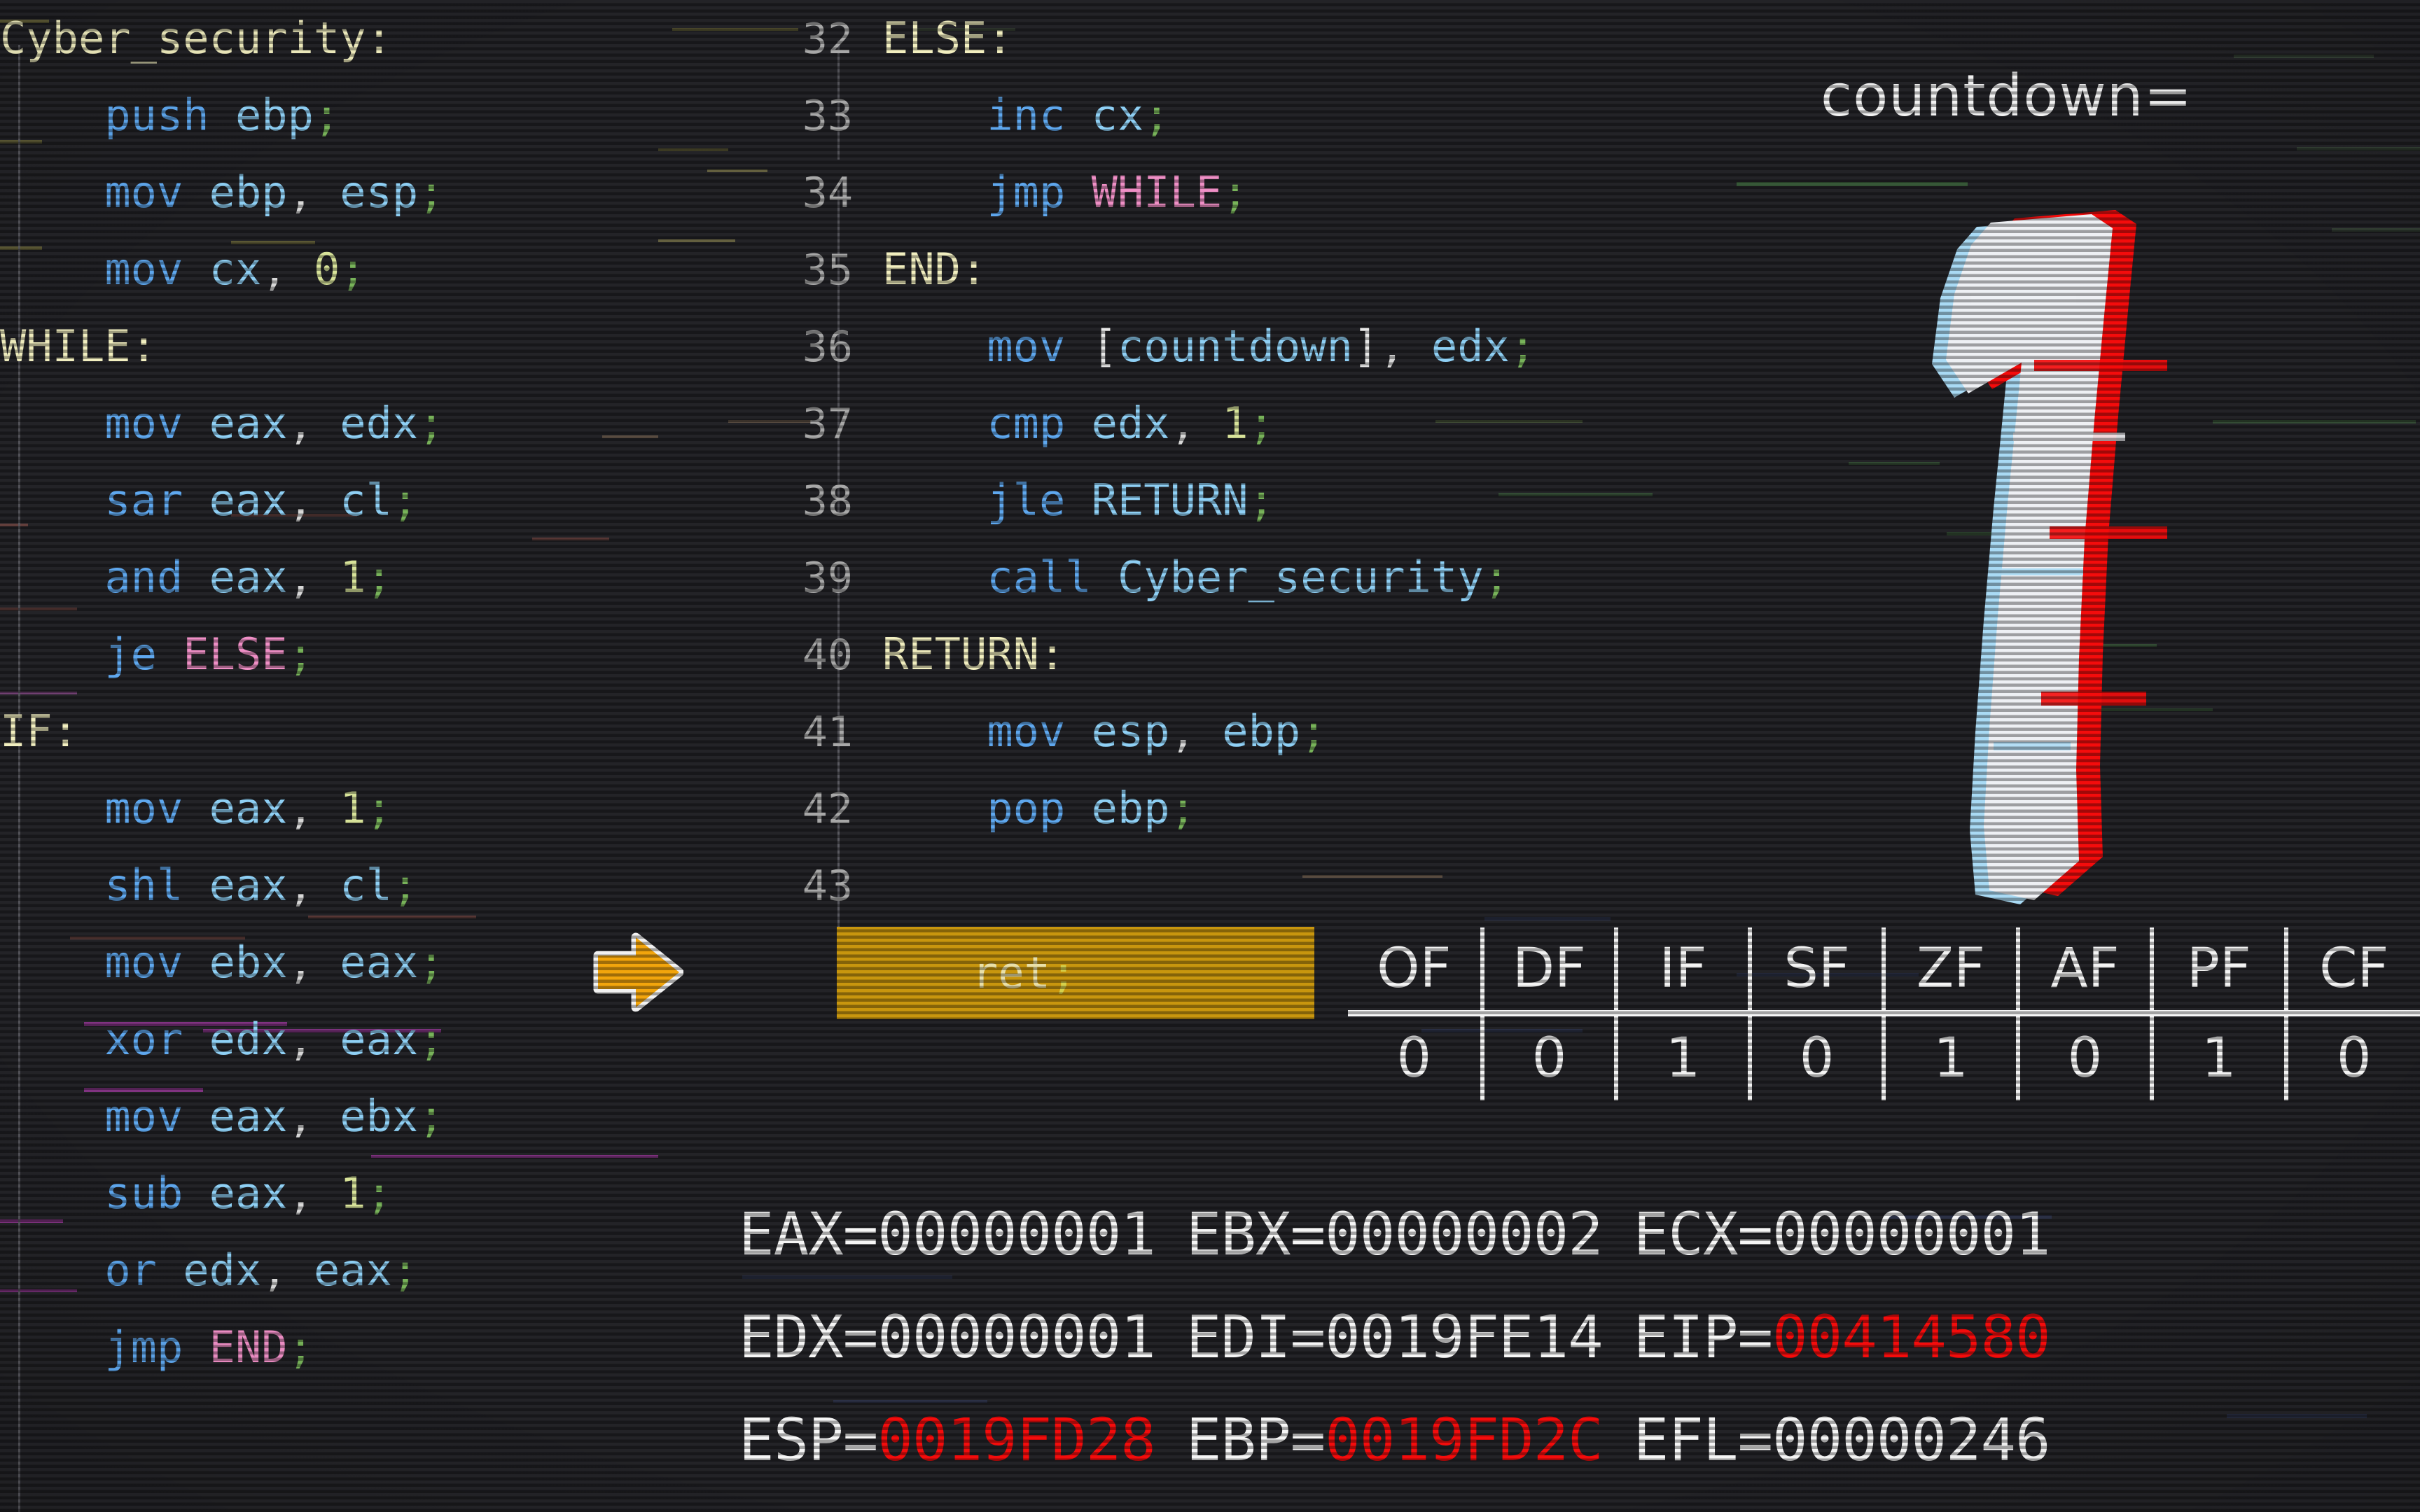 This screenshot has height=1512, width=2420. Describe the element at coordinates (402, 1347) in the screenshot. I see `code-line: jmp END;` at that location.